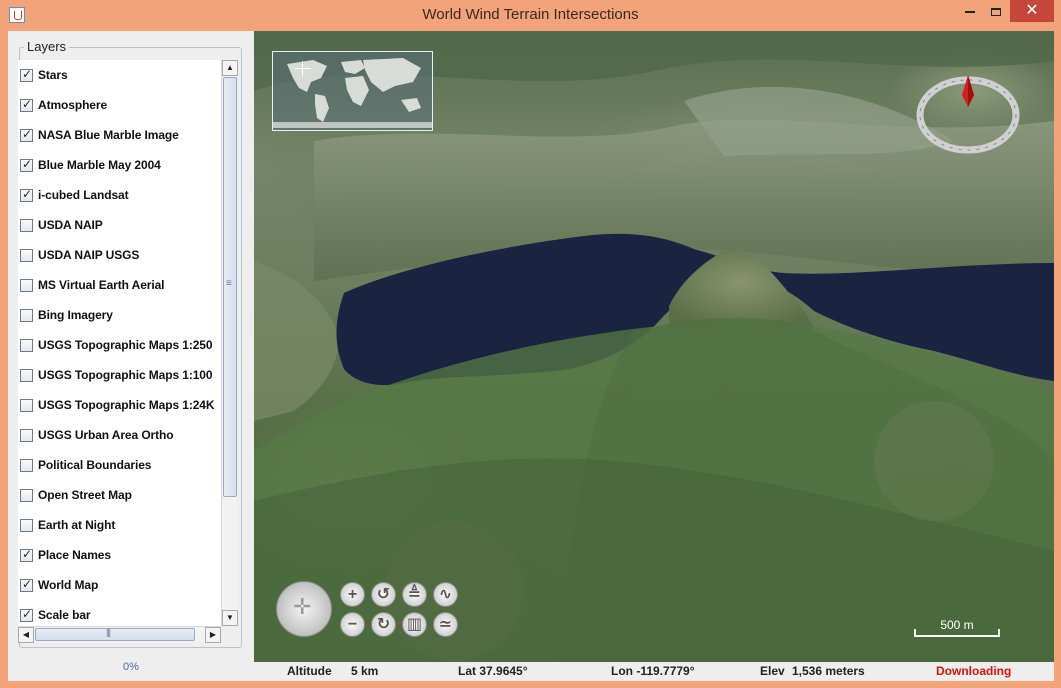 The width and height of the screenshot is (1061, 688). Describe the element at coordinates (119, 105) in the screenshot. I see `layer-item: Atmosphere` at that location.